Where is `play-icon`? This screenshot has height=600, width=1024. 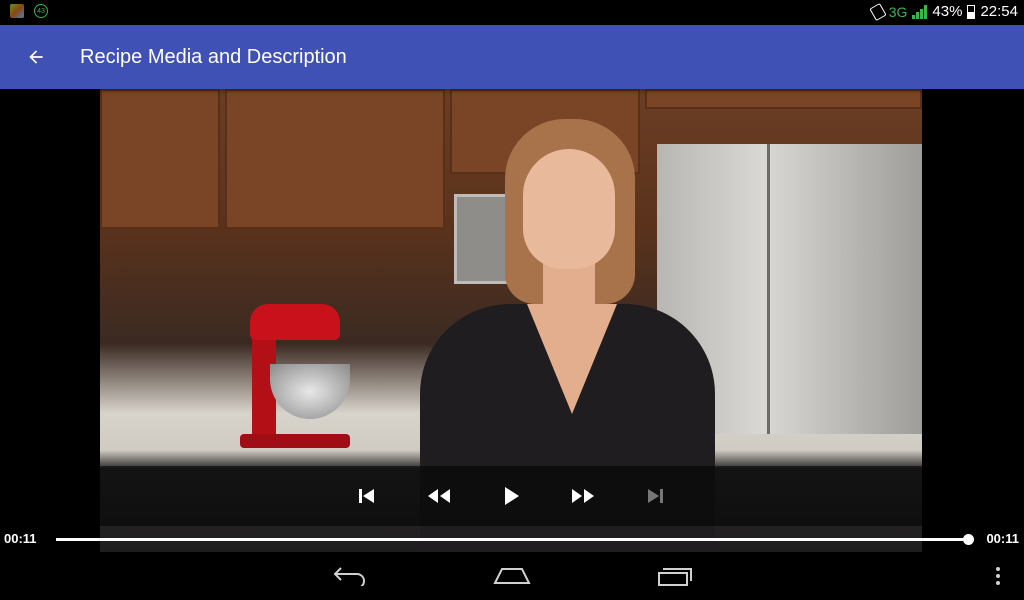 play-icon is located at coordinates (512, 496).